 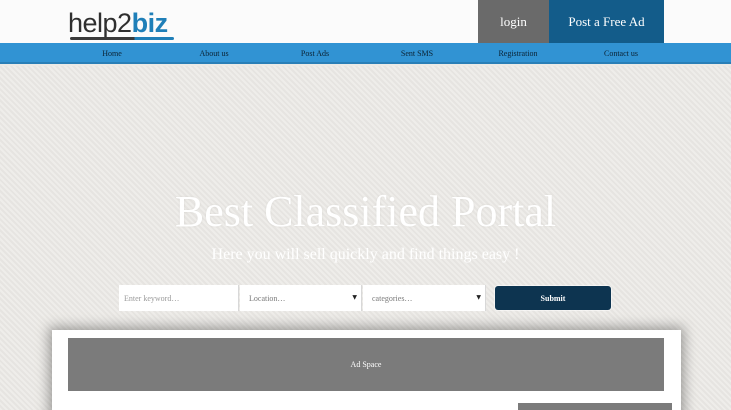 I want to click on nav-item-contact: Contact us, so click(x=621, y=53).